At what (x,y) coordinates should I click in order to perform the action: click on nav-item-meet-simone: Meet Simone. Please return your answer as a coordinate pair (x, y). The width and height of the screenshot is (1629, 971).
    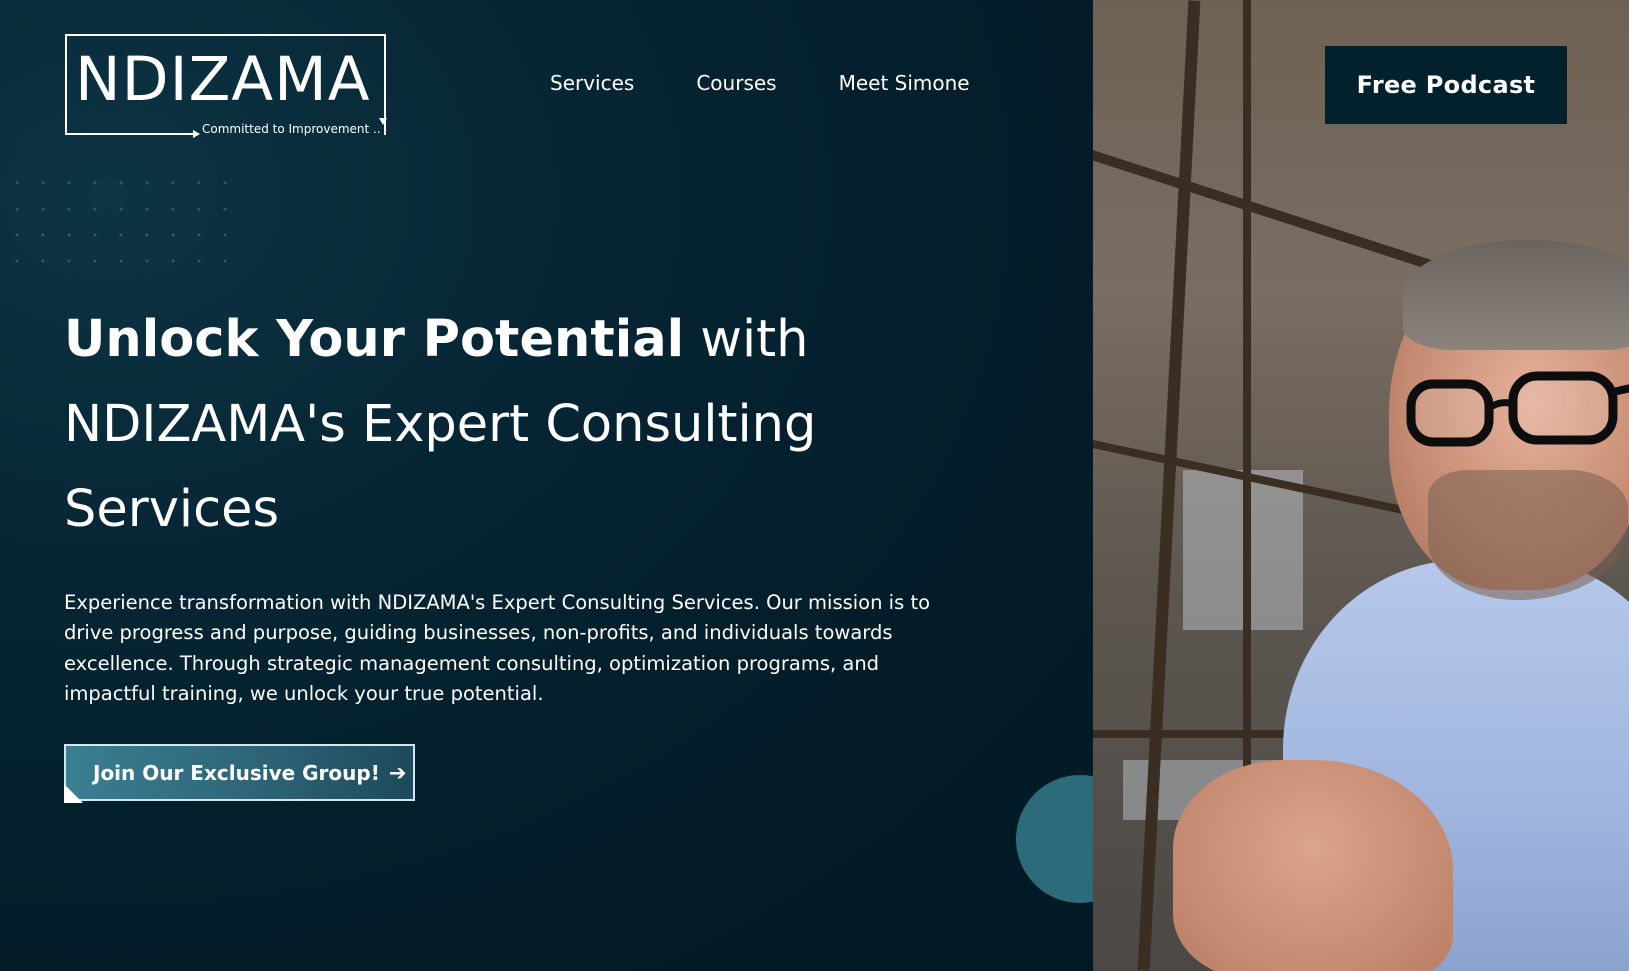
    Looking at the image, I should click on (904, 83).